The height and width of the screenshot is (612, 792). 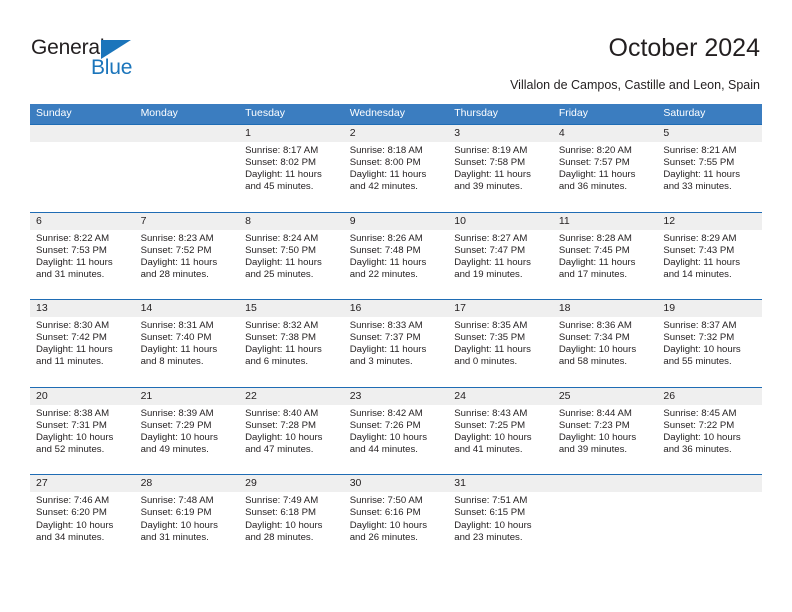 I want to click on sunset-text: Sunset: 7:53 PM, so click(x=71, y=250).